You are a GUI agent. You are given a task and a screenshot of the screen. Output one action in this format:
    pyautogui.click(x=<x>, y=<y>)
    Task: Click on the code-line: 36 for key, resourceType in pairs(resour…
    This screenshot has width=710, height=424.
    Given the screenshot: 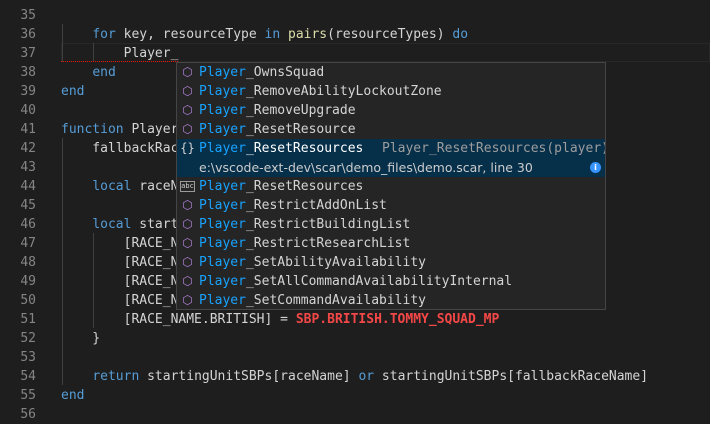 What is the action you would take?
    pyautogui.click(x=355, y=34)
    